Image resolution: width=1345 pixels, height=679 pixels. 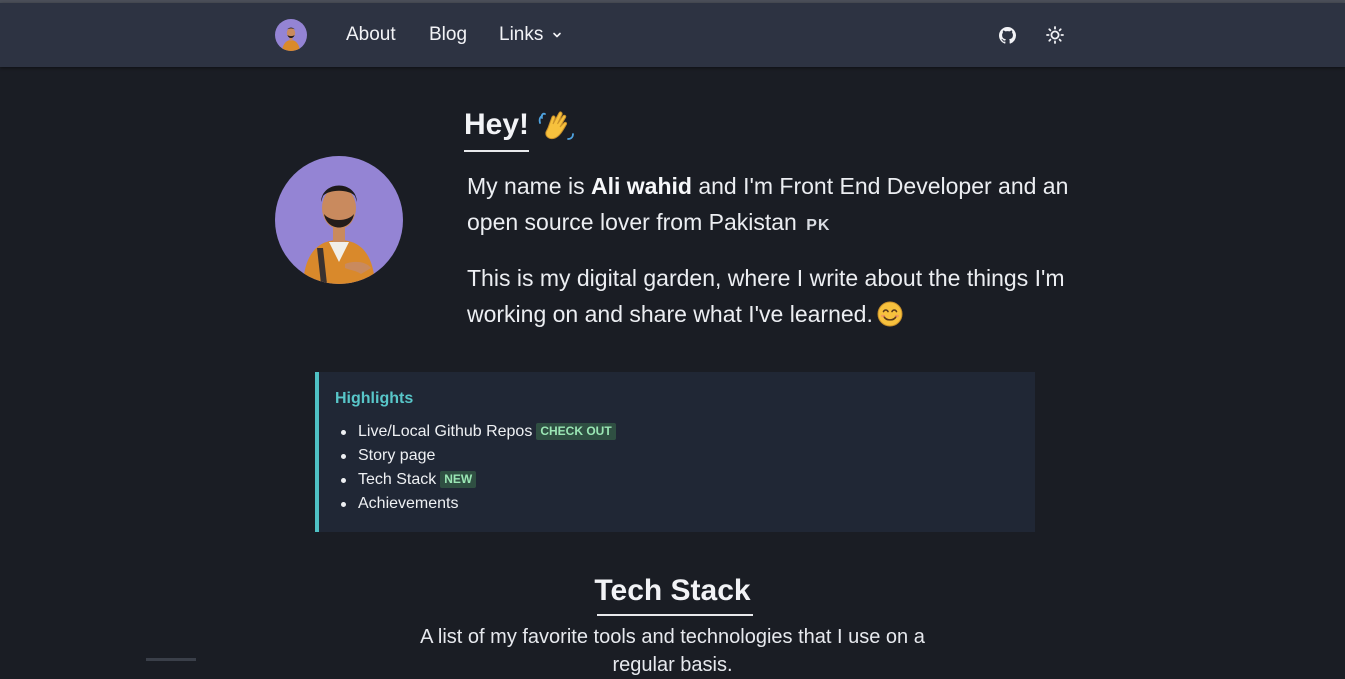 What do you see at coordinates (672, 590) in the screenshot?
I see `tech-stack-heading: Tech Stack` at bounding box center [672, 590].